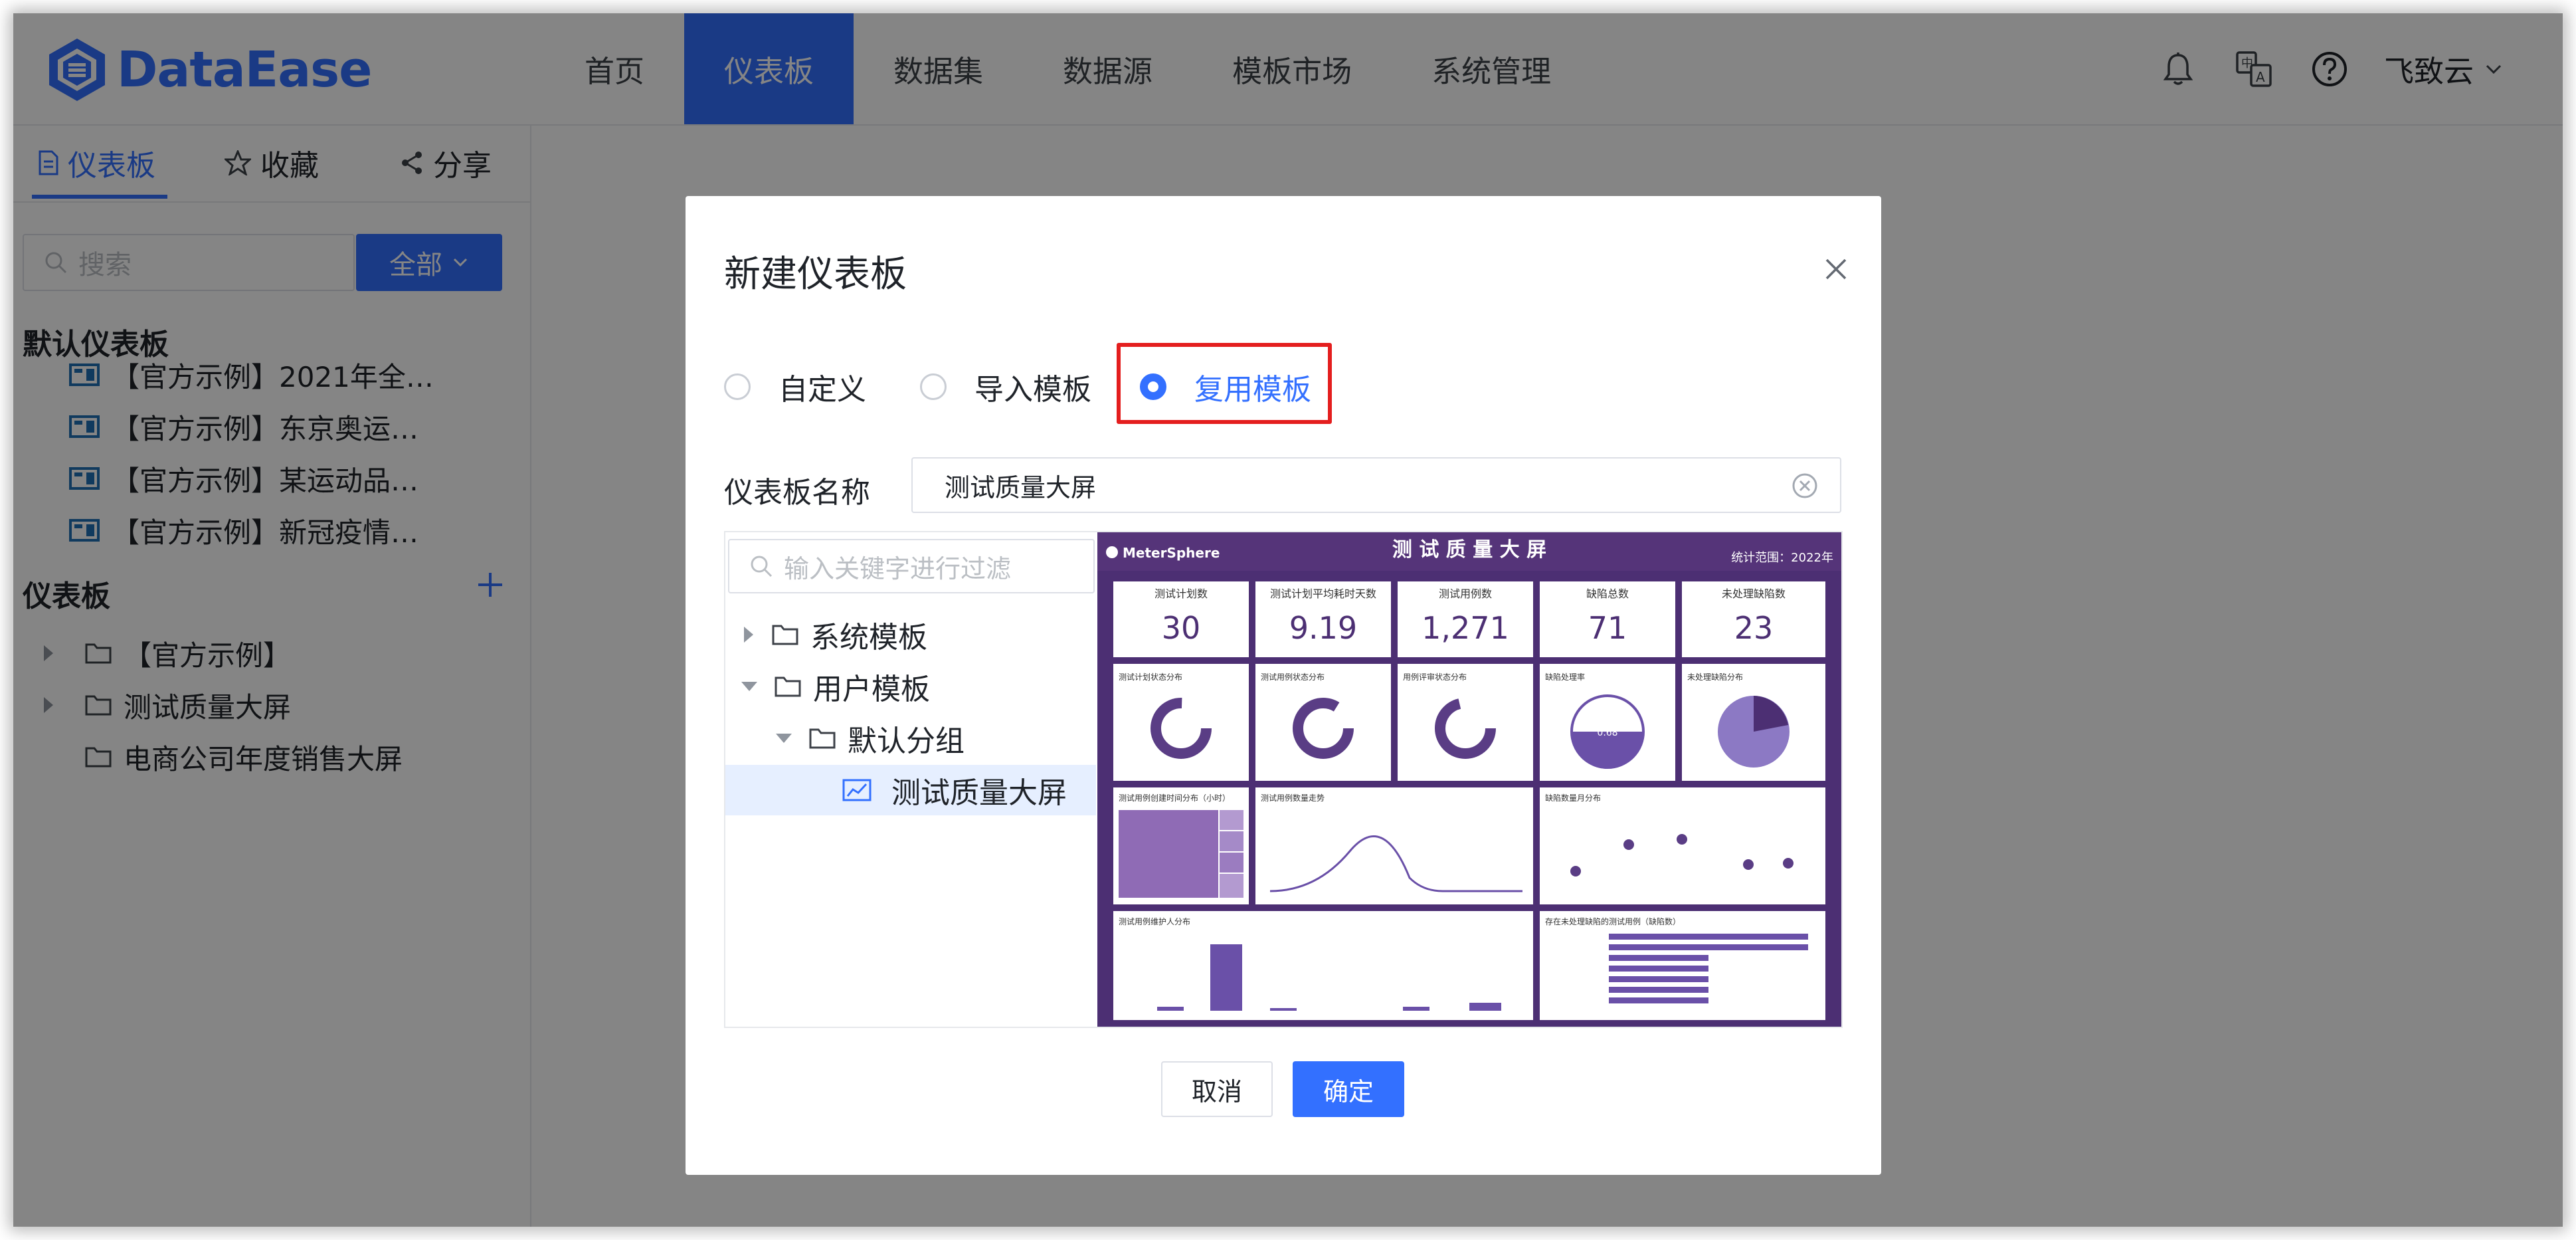  What do you see at coordinates (1171, 553) in the screenshot?
I see `preview-brand: MeterSphere` at bounding box center [1171, 553].